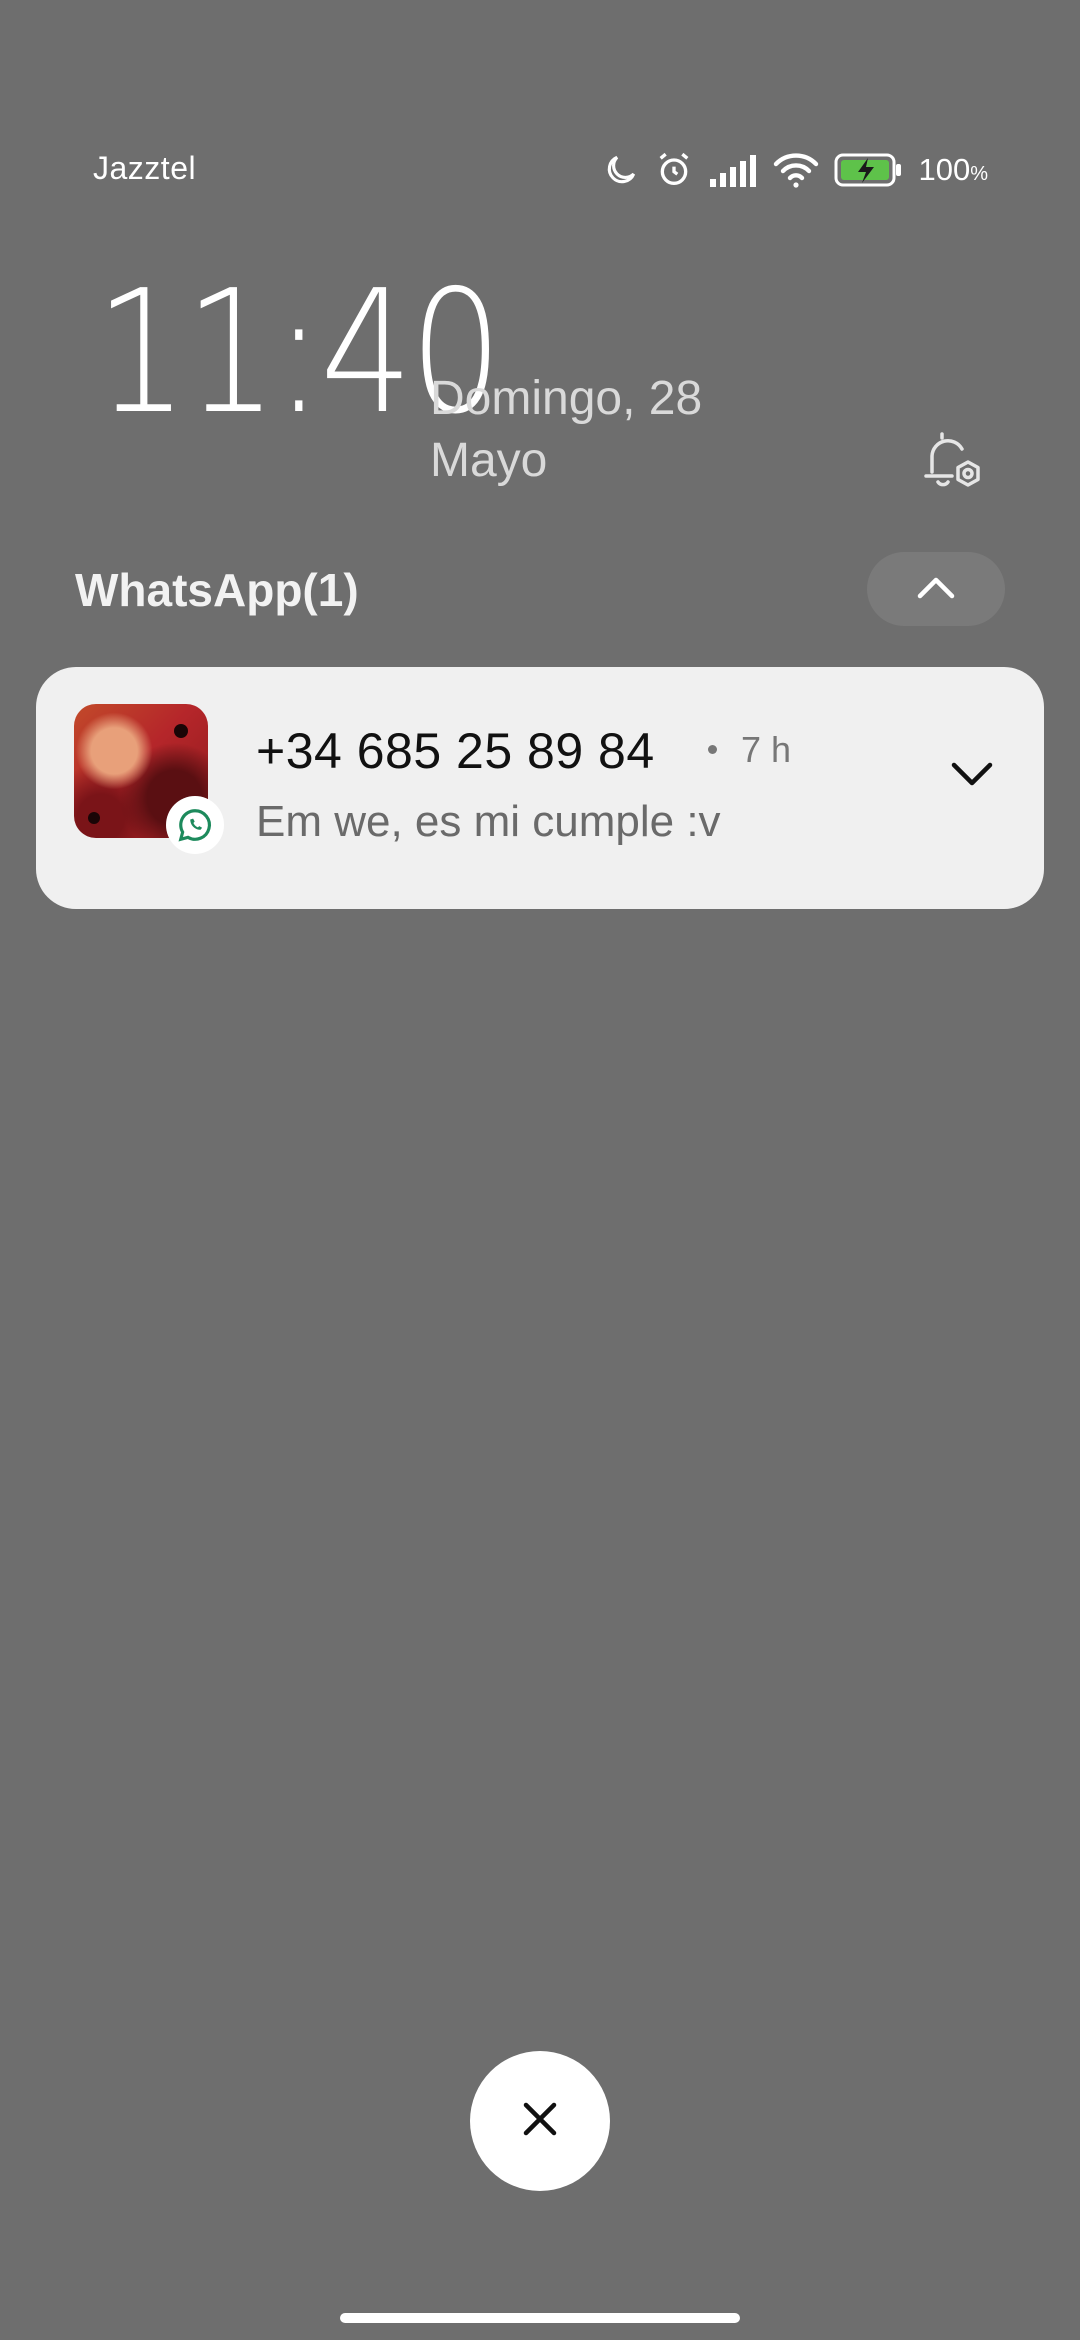 This screenshot has width=1080, height=2340. I want to click on wifi-icon, so click(796, 170).